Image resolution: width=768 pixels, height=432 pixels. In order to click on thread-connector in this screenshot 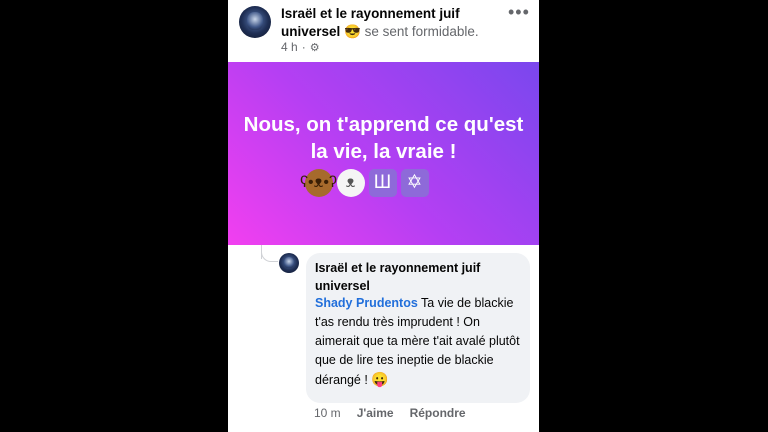, I will do `click(269, 255)`.